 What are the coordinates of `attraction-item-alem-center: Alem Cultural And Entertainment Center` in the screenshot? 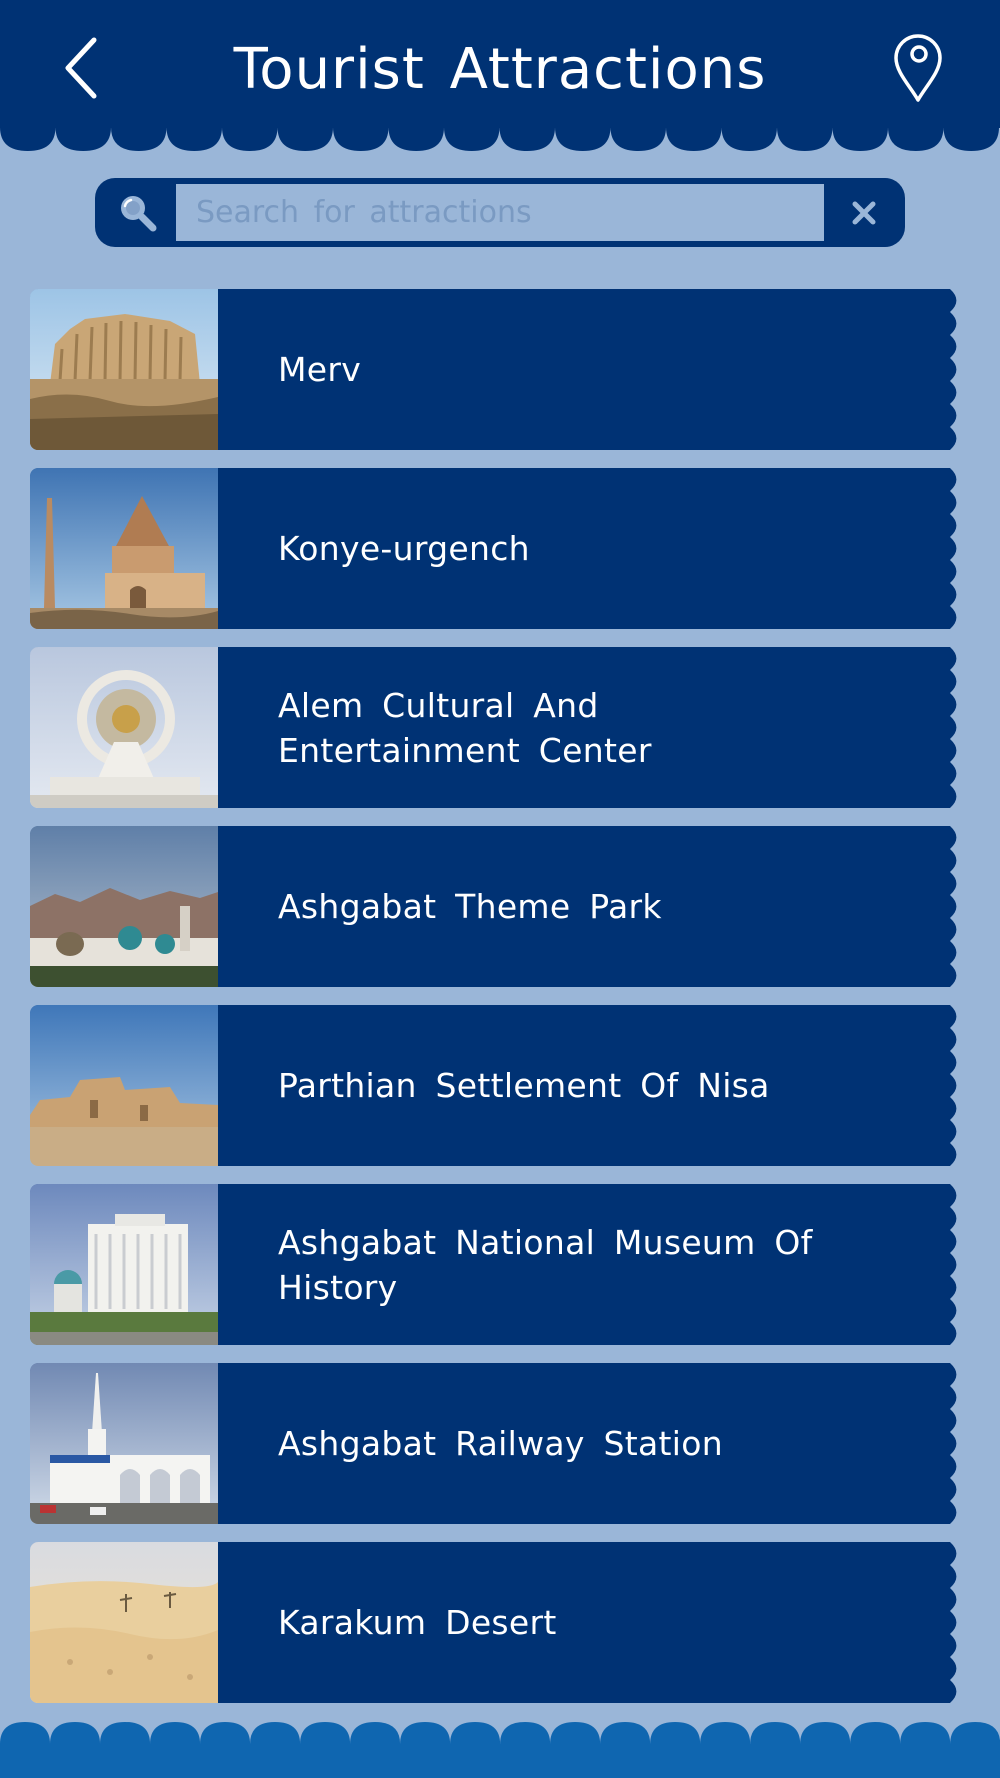 It's located at (494, 727).